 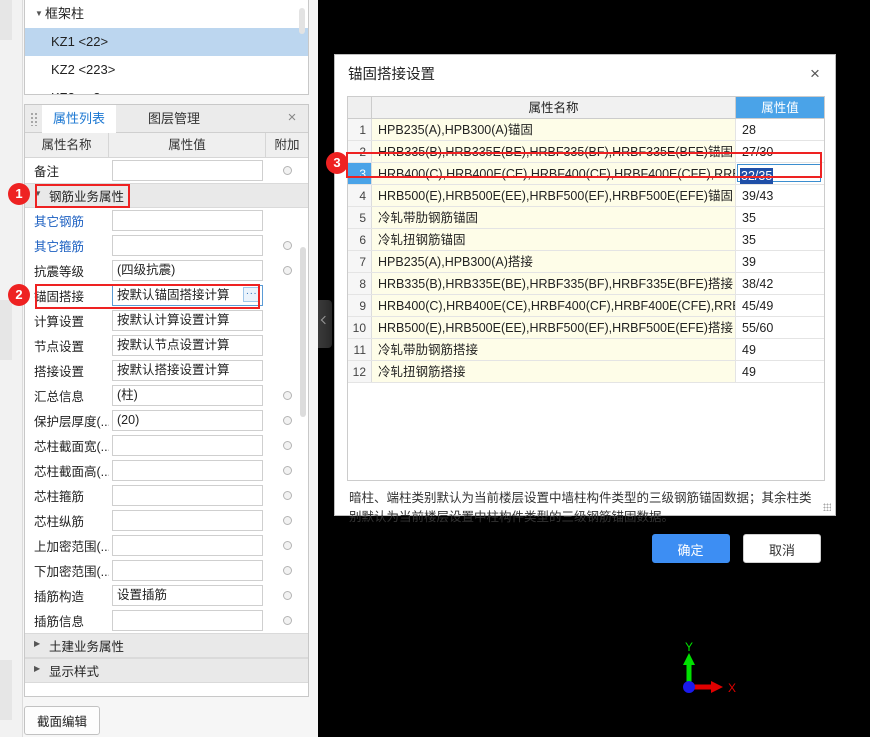 I want to click on table-row: 7 HPB235(A),HPB300(A)搭接 39, so click(x=586, y=262).